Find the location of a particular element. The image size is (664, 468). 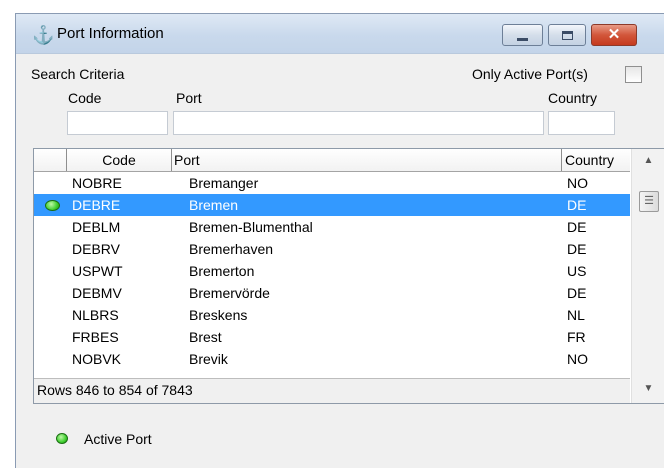

active-port-legend-label: Active Port is located at coordinates (118, 439).